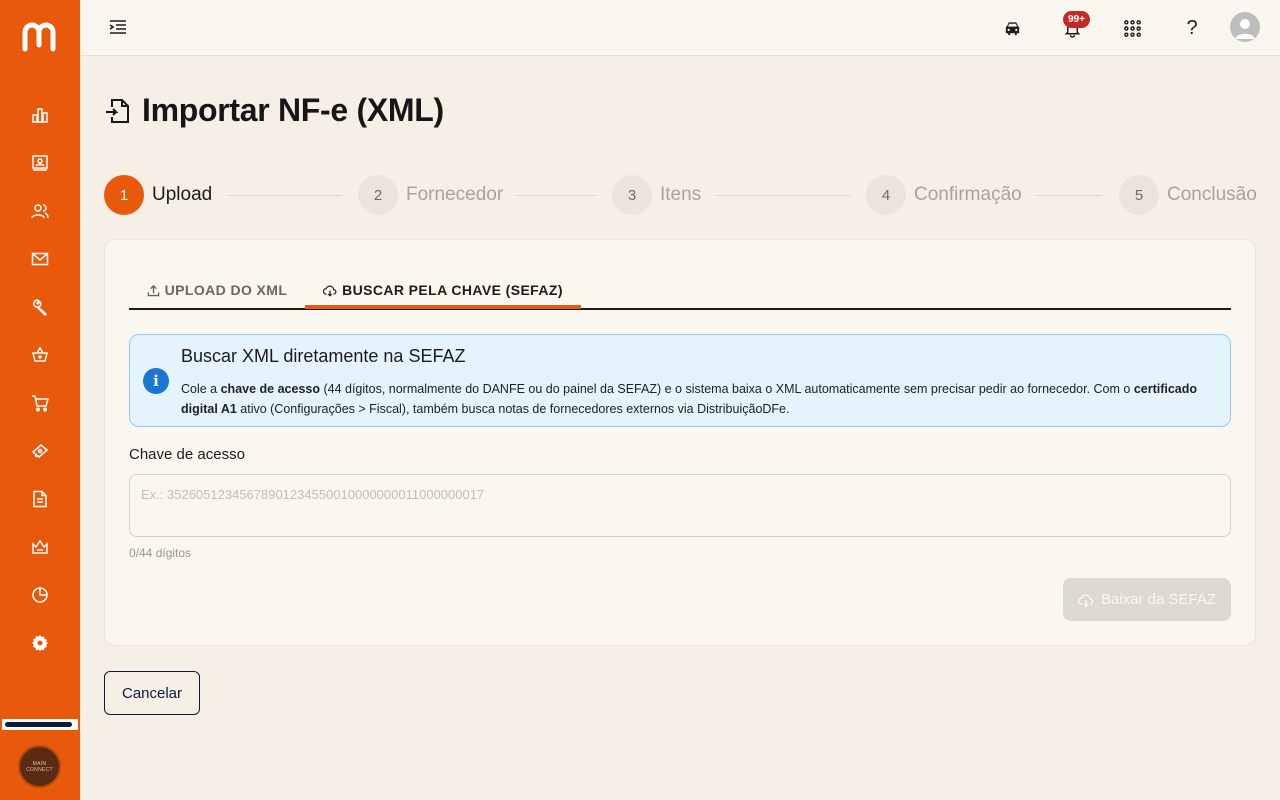  I want to click on sidebar-item-messages, so click(40, 259).